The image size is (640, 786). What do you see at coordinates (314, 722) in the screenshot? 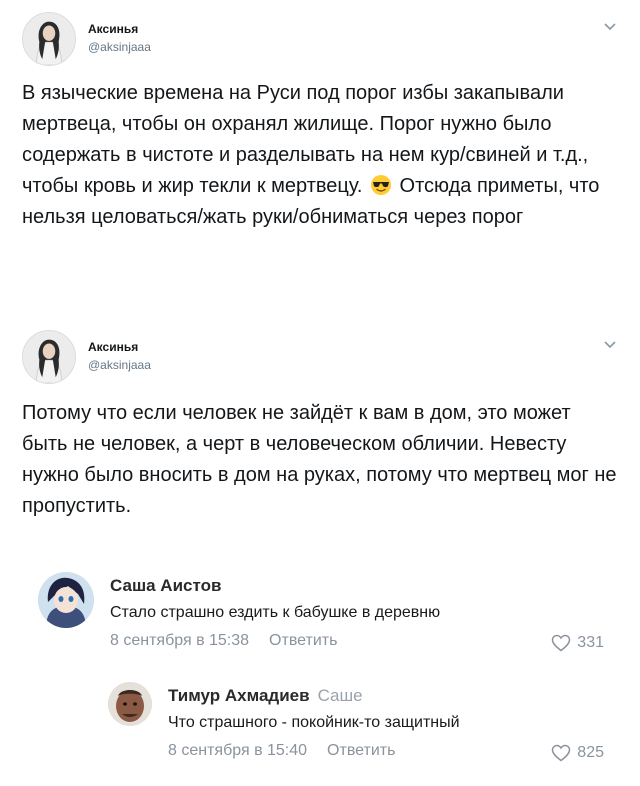
I see `comment-text: Что страшного - покойник-то защитный` at bounding box center [314, 722].